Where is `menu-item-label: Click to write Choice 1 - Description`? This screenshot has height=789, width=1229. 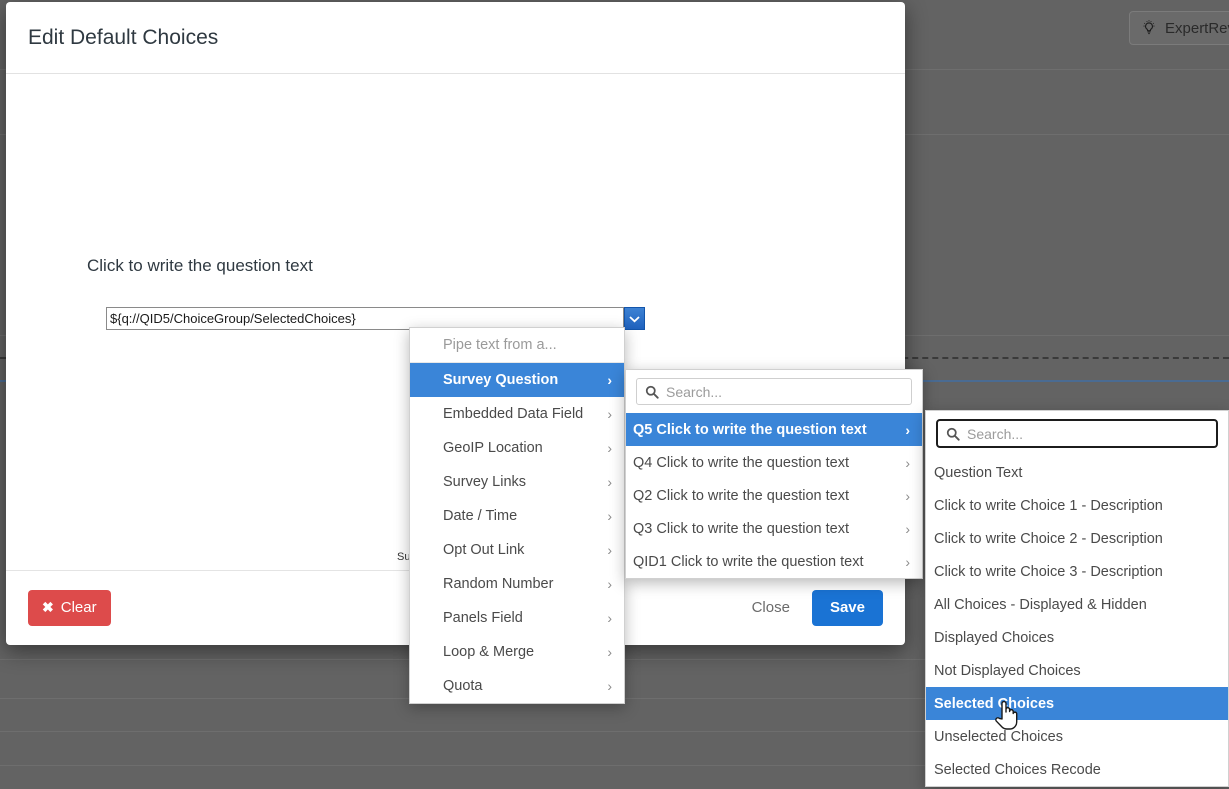
menu-item-label: Click to write Choice 1 - Description is located at coordinates (1048, 505).